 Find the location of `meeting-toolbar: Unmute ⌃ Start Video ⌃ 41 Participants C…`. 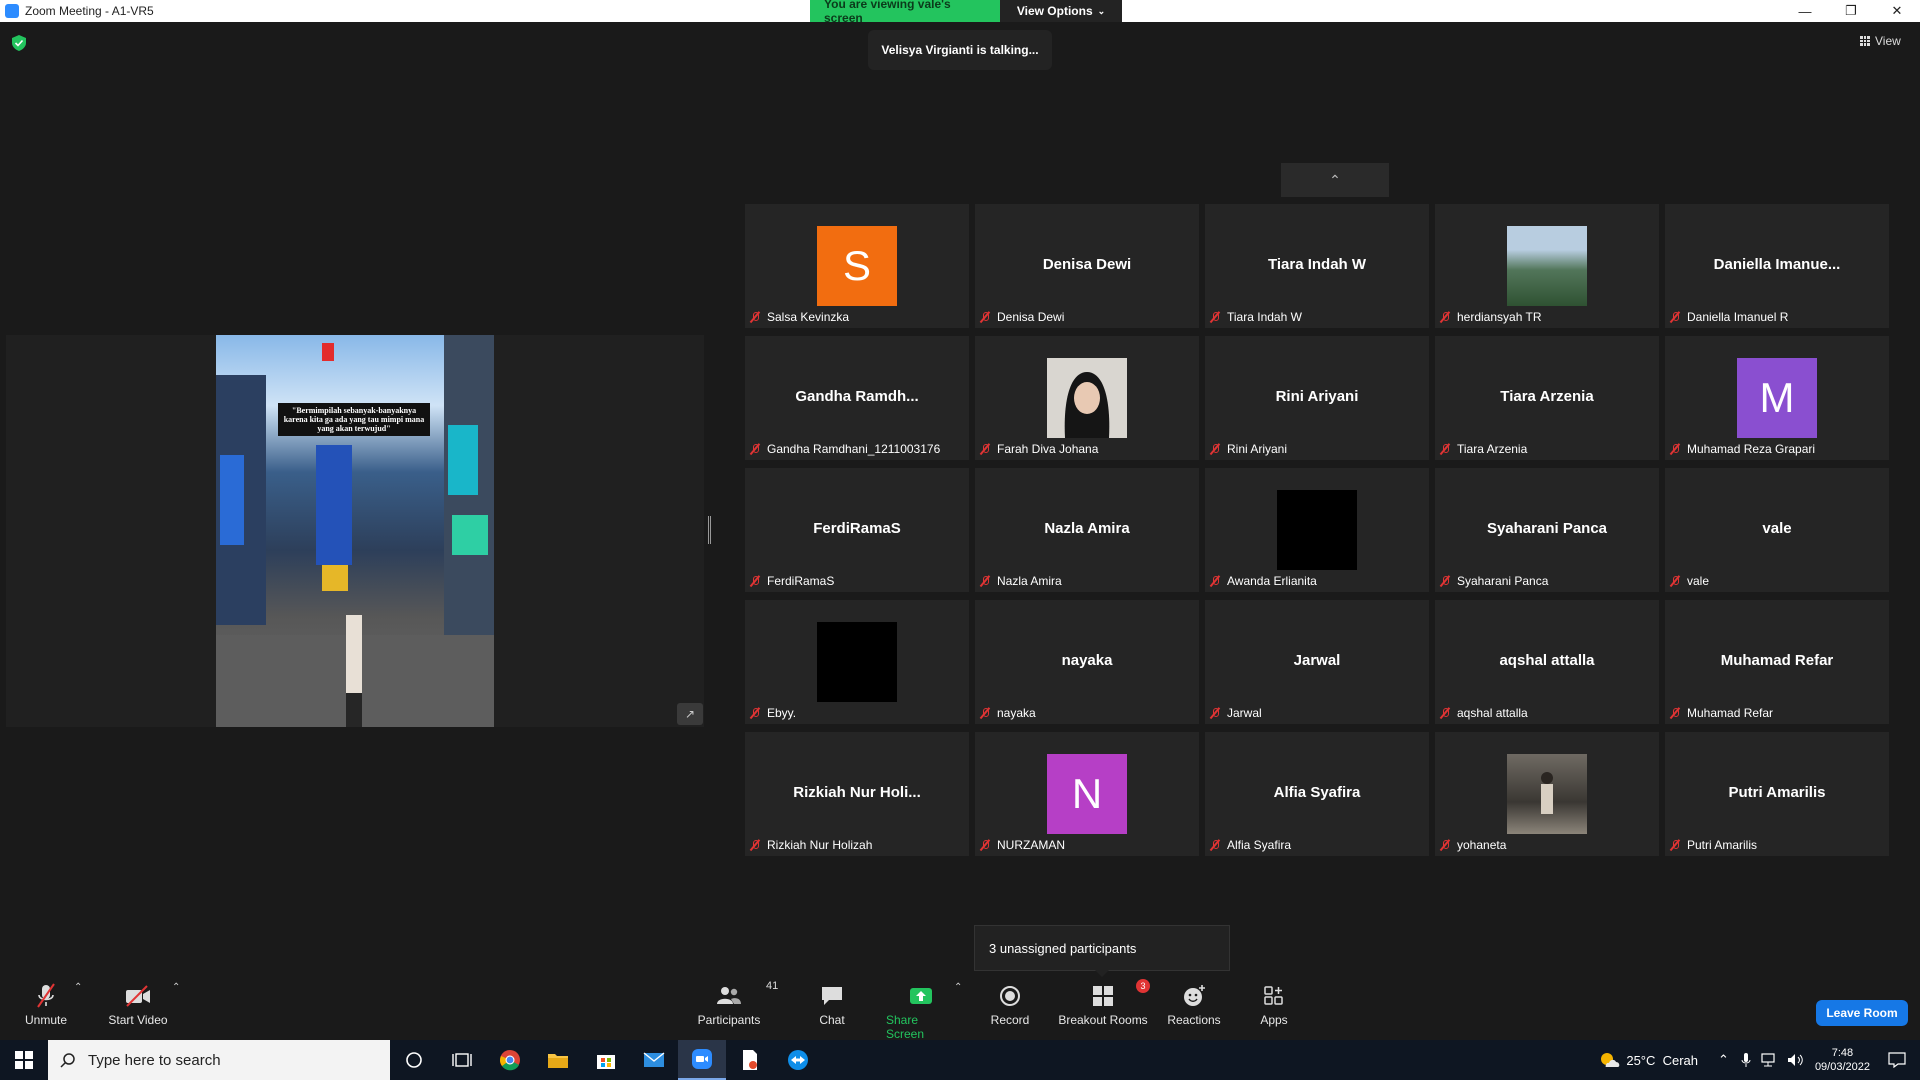

meeting-toolbar: Unmute ⌃ Start Video ⌃ 41 Participants C… is located at coordinates (960, 1010).